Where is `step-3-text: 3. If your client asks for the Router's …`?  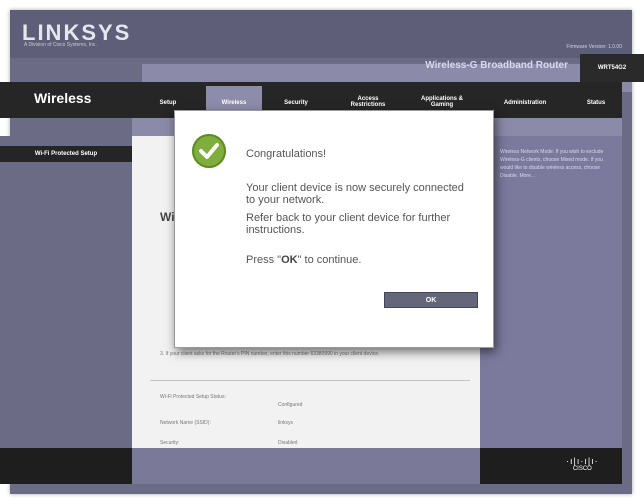 step-3-text: 3. If your client asks for the Router's … is located at coordinates (270, 354).